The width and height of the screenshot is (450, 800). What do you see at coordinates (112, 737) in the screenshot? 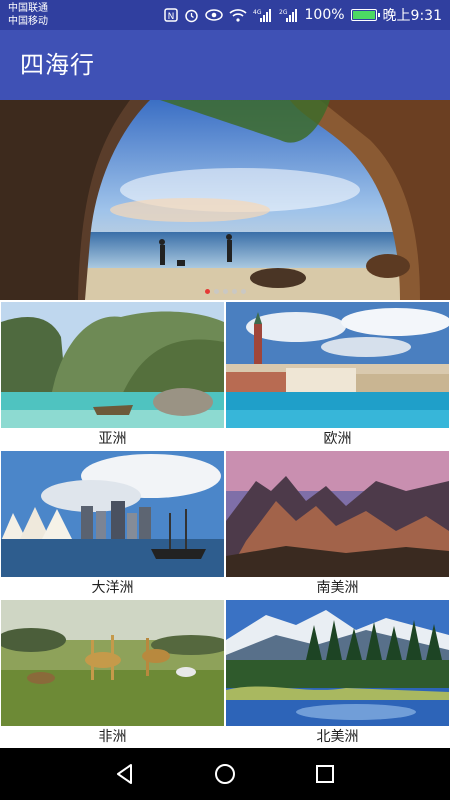
I see `region-label-africa: 非洲` at bounding box center [112, 737].